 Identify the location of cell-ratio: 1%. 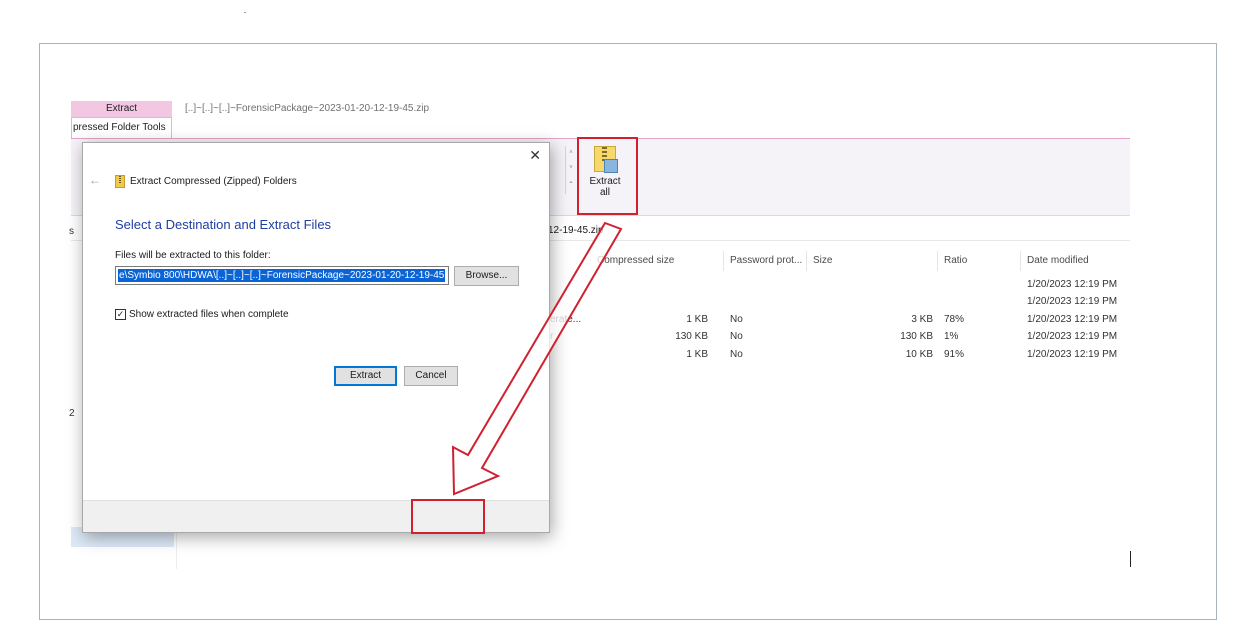
(951, 336).